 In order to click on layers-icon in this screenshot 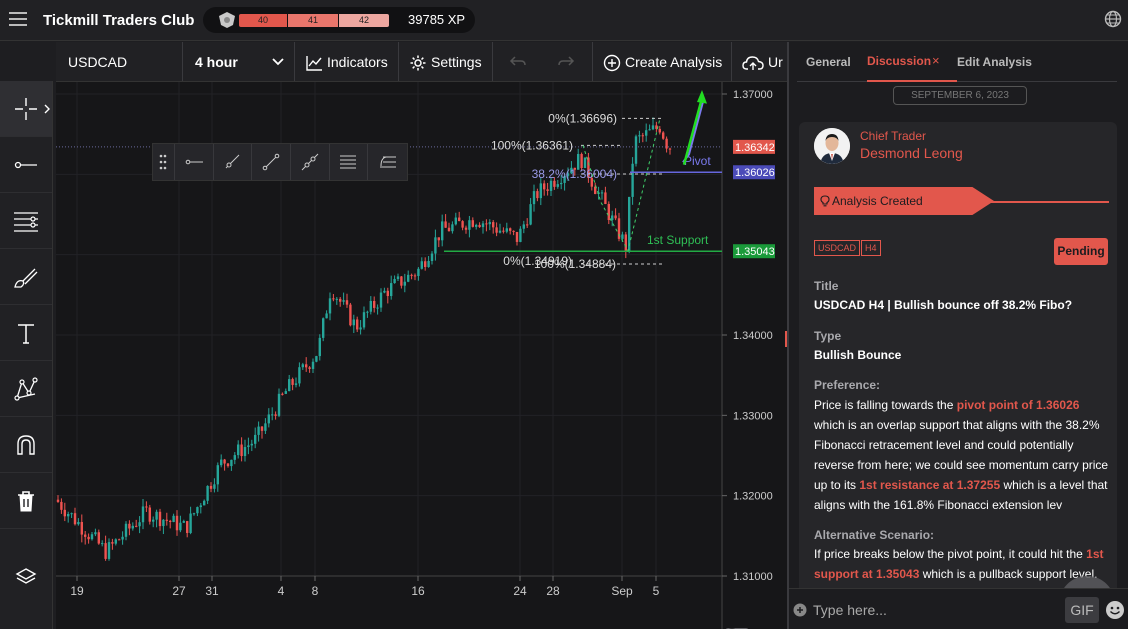, I will do `click(26, 576)`.